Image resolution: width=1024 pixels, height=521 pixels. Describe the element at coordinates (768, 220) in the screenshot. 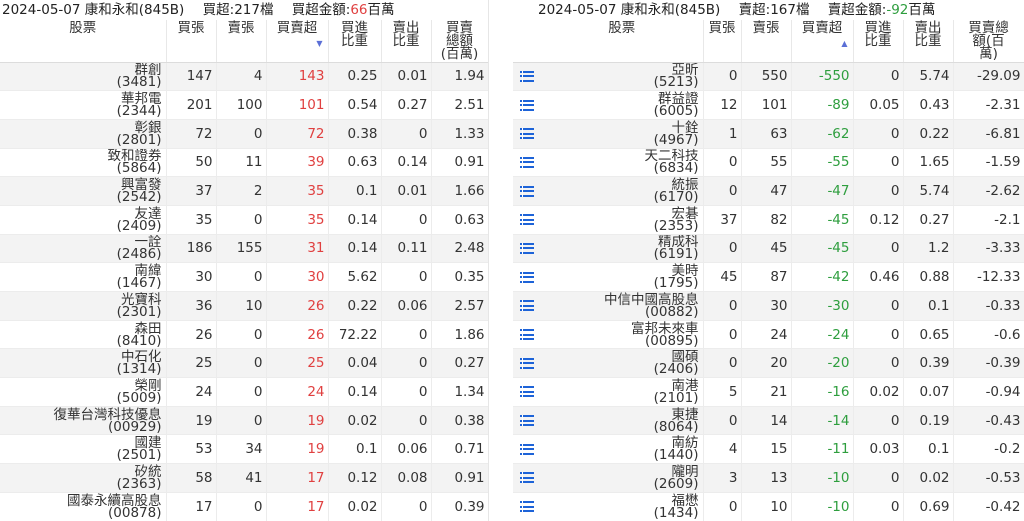

I see `table-row: 宏碁 (2353) 37 82 -45 0.12 0.27 -2.1` at that location.